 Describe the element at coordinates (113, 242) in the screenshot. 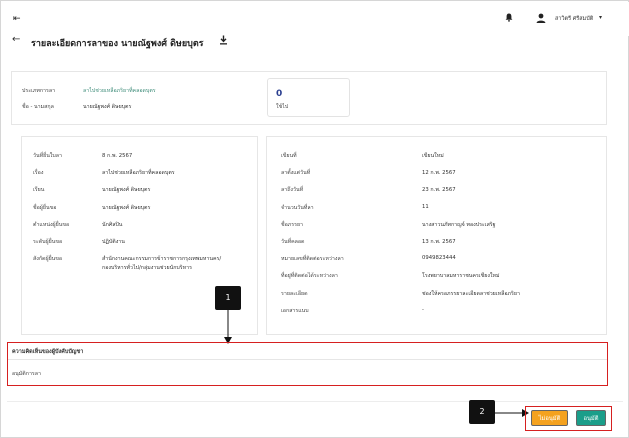

I see `left-detail-value: ปฏิบัติงาน` at that location.